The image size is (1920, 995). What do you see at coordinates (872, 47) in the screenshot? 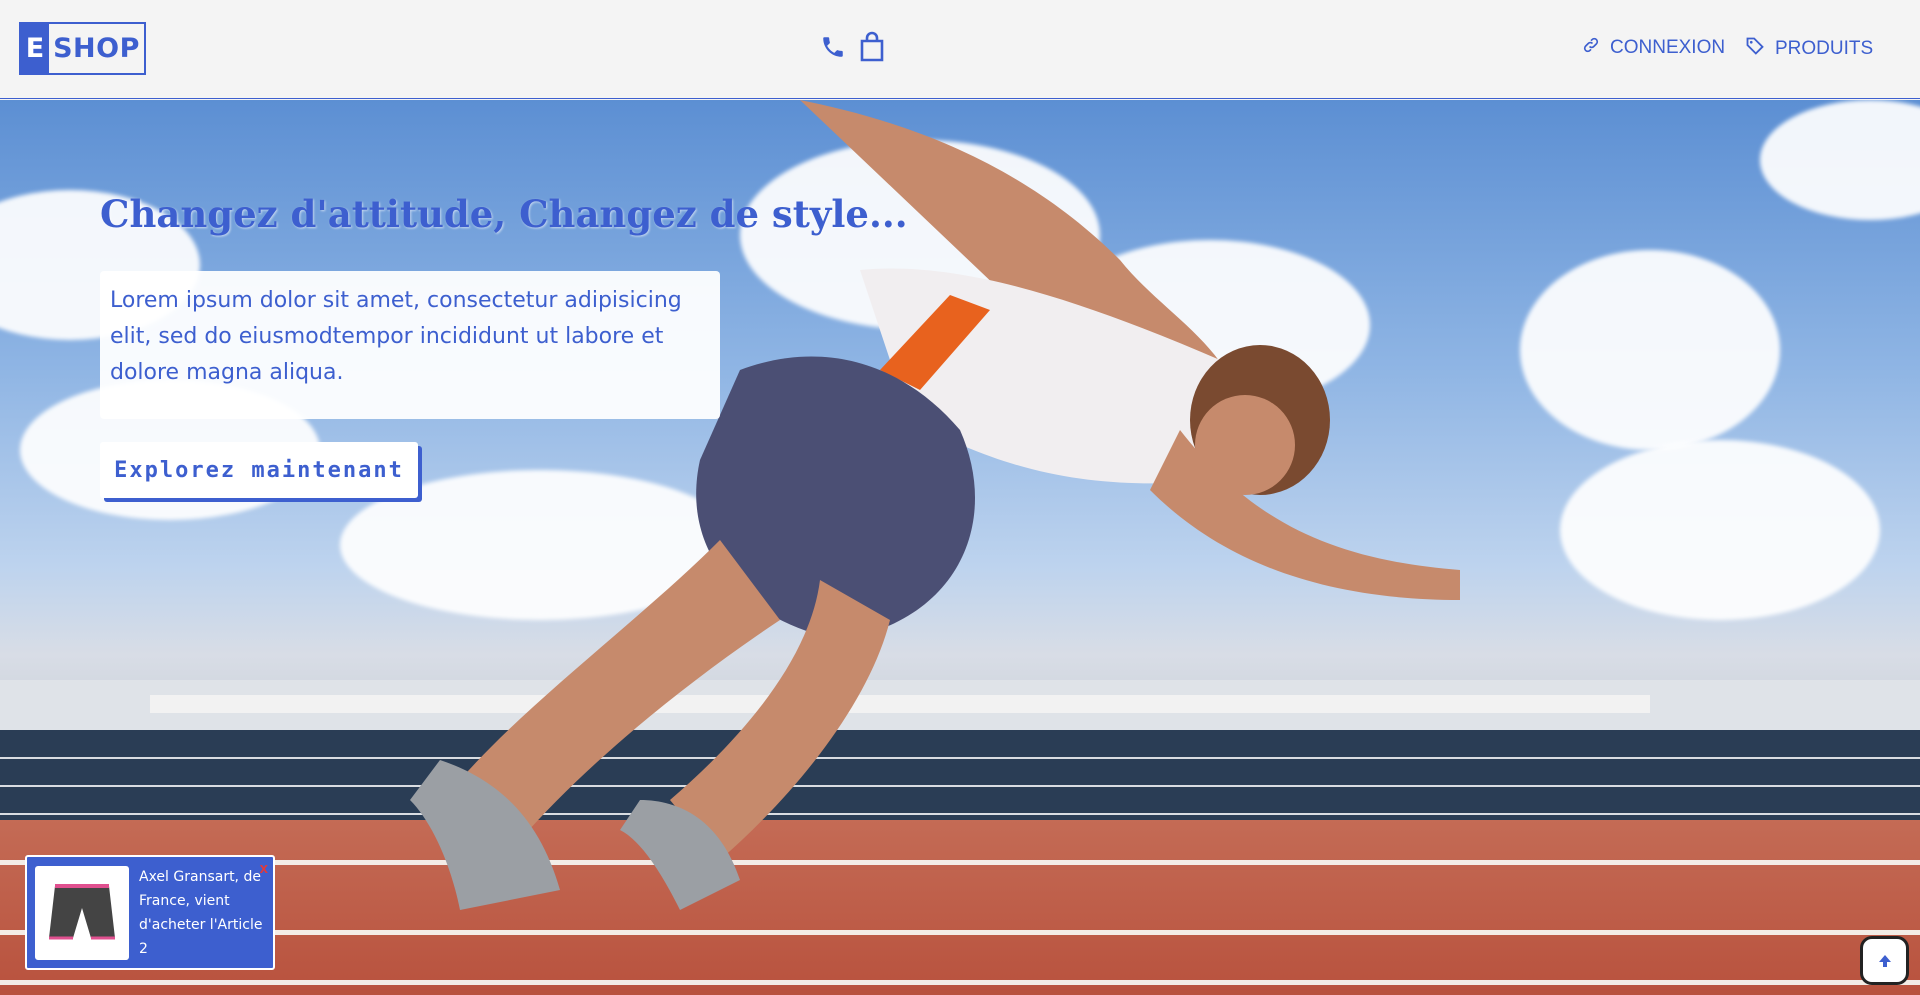
I see `shopping-bag-icon` at bounding box center [872, 47].